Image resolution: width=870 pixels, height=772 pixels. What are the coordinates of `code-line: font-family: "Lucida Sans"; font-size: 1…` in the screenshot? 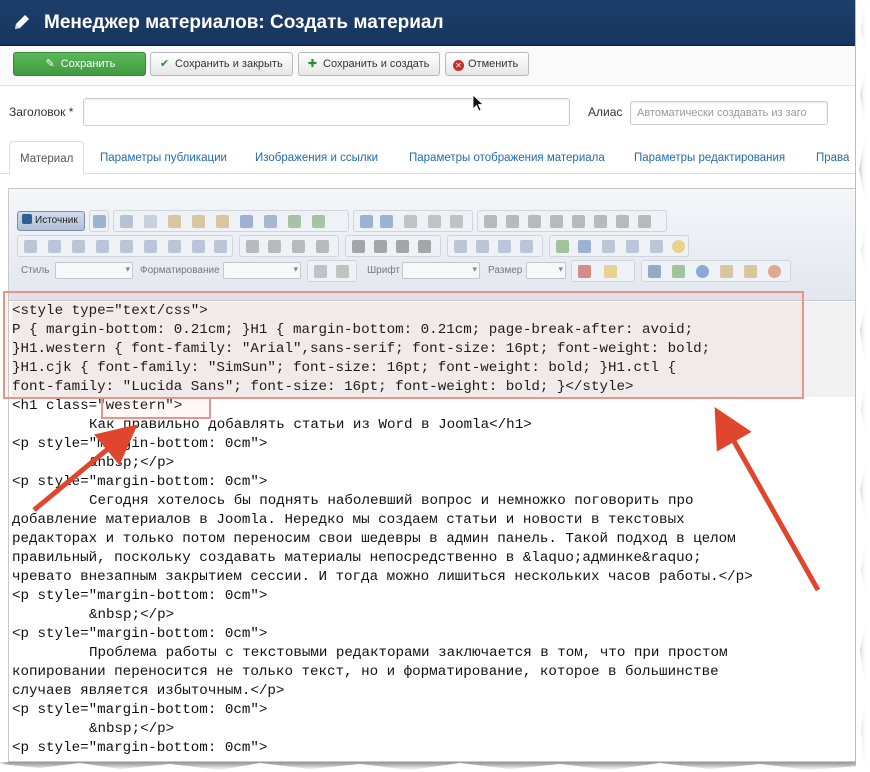 It's located at (433, 387).